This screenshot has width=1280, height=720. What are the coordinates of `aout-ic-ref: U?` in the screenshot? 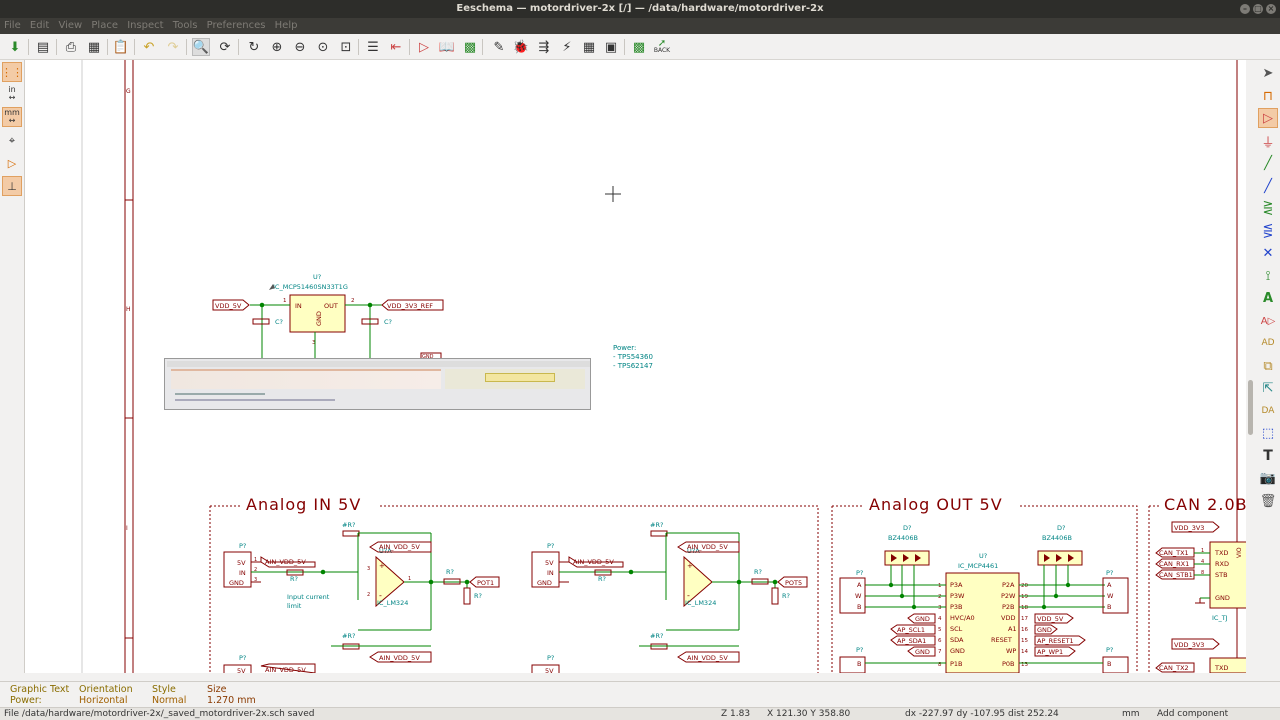 It's located at (983, 556).